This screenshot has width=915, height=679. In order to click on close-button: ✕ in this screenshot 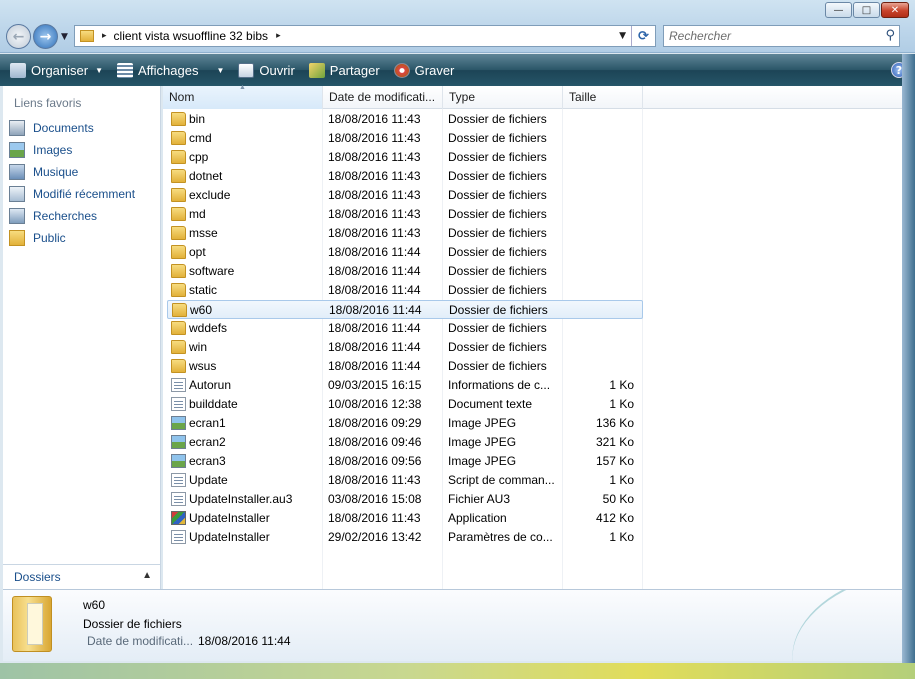, I will do `click(895, 10)`.